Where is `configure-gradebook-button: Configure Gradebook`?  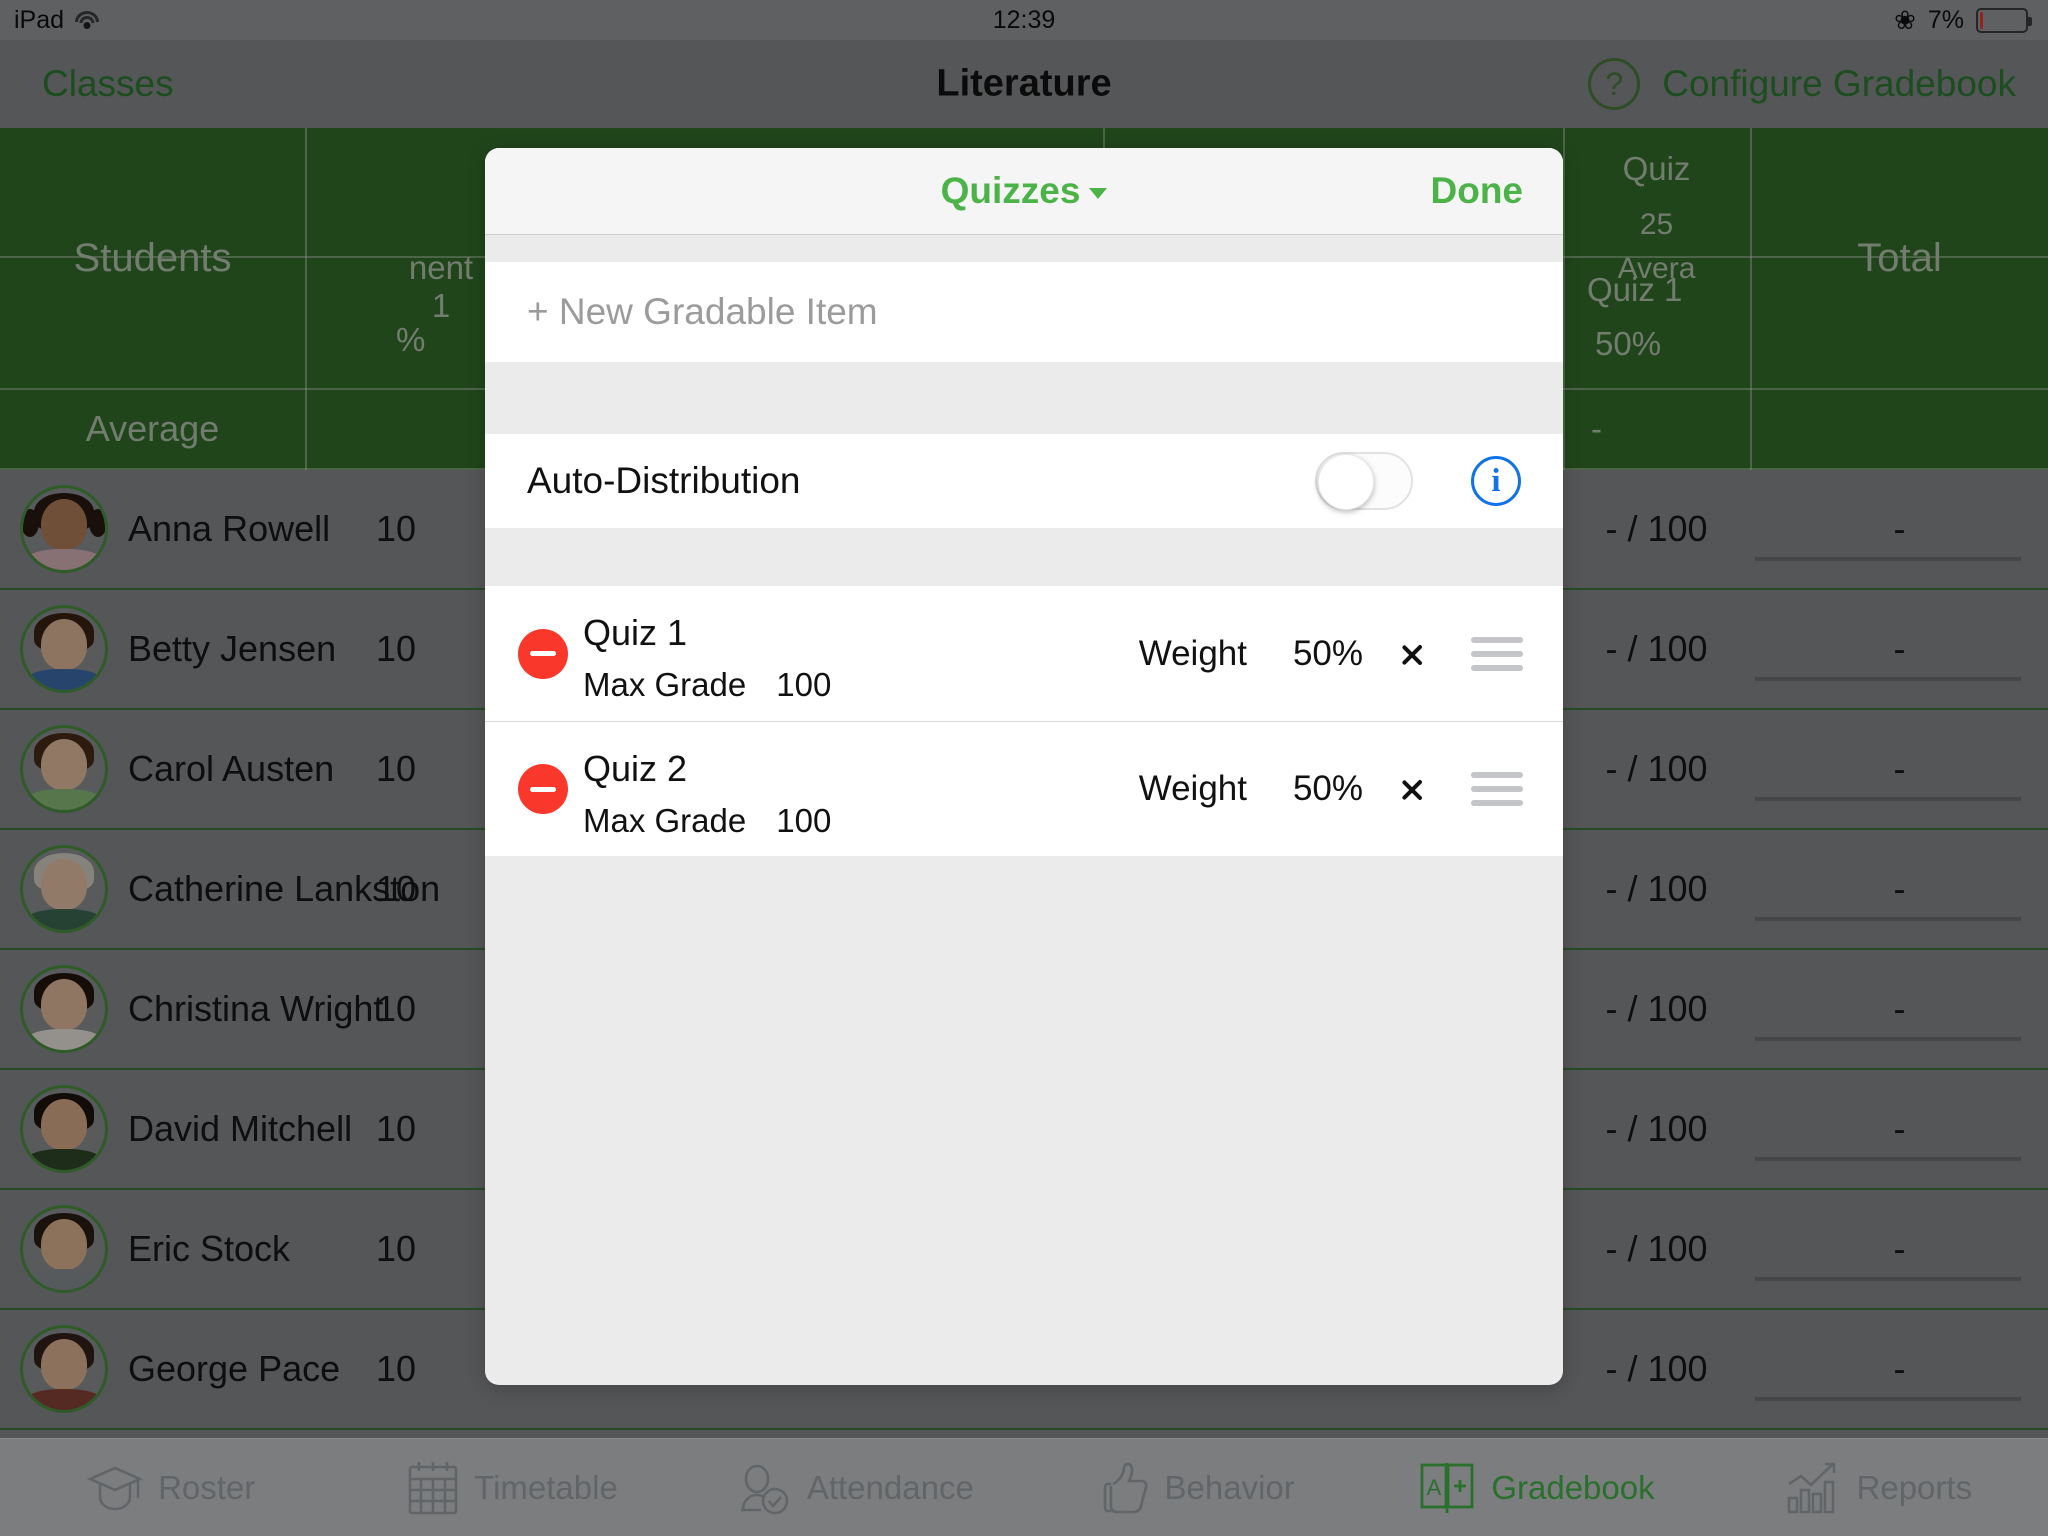 configure-gradebook-button: Configure Gradebook is located at coordinates (1839, 84).